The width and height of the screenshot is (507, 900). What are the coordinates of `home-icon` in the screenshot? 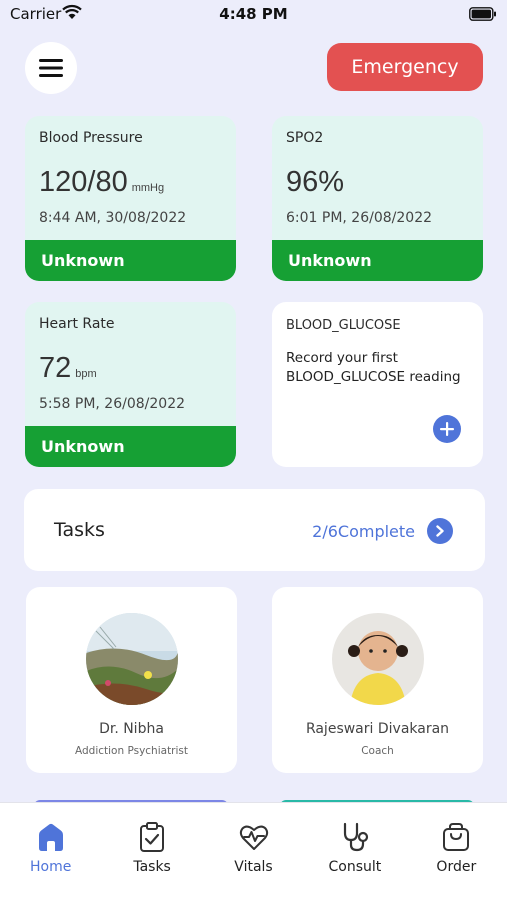 It's located at (50, 837).